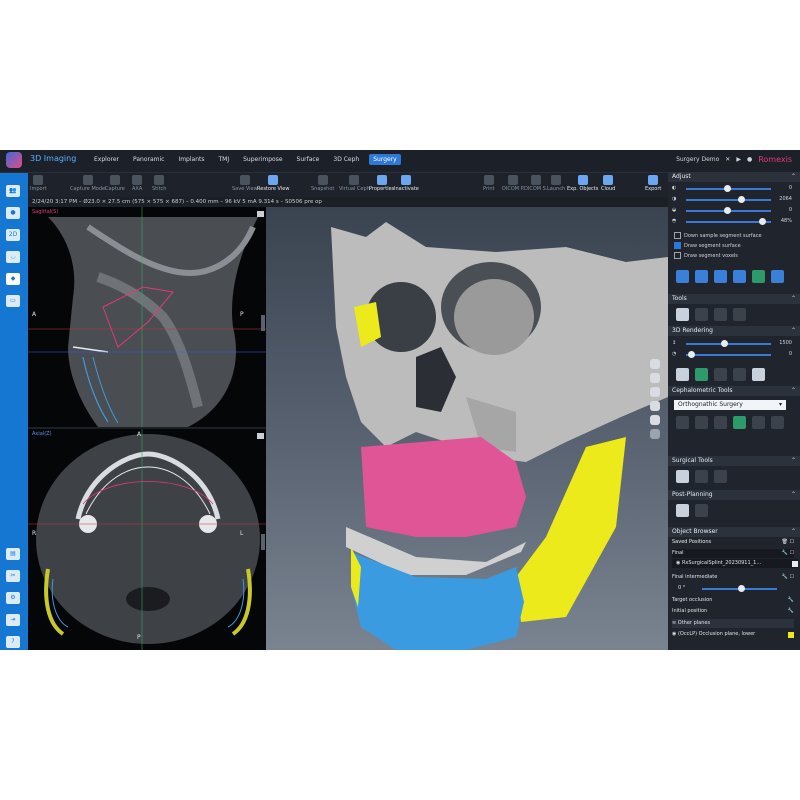 The width and height of the screenshot is (800, 800). What do you see at coordinates (701, 476) in the screenshot?
I see `jaw-move-icon` at bounding box center [701, 476].